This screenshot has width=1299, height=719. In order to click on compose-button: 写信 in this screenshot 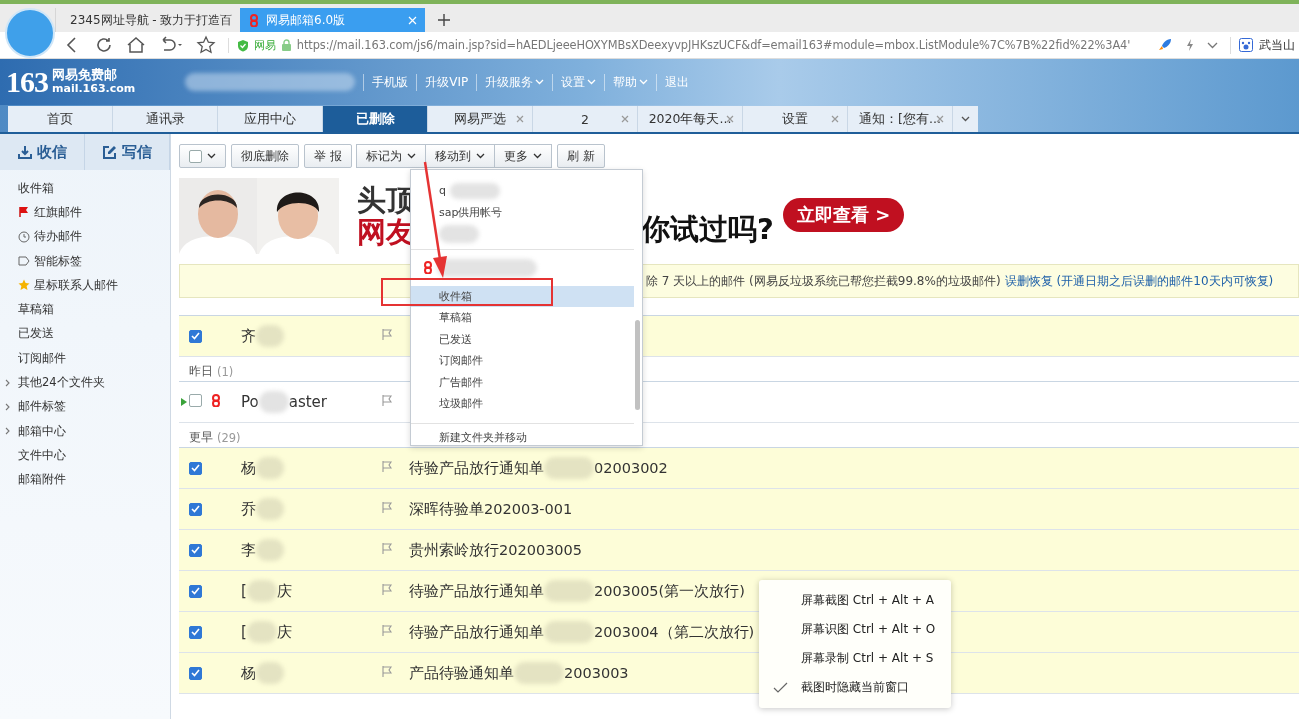, I will do `click(127, 152)`.